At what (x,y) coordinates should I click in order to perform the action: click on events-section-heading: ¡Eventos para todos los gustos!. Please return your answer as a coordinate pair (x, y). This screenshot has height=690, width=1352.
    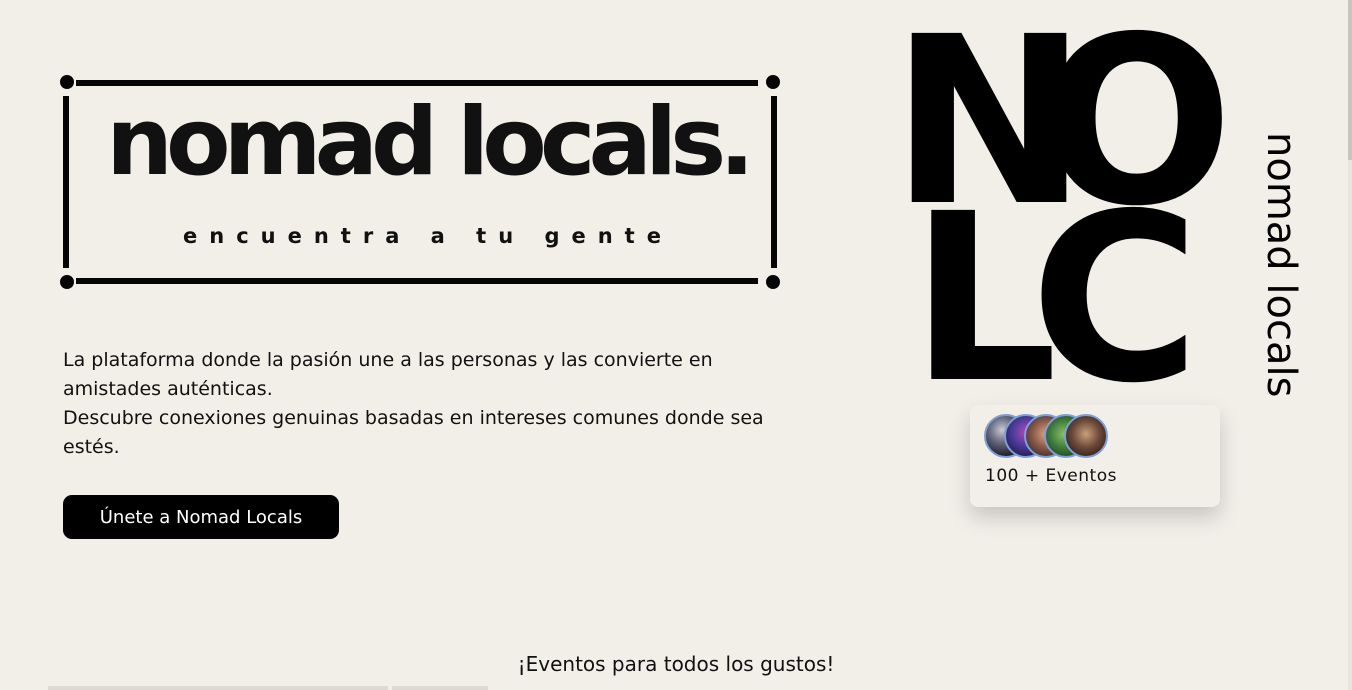
    Looking at the image, I should click on (676, 664).